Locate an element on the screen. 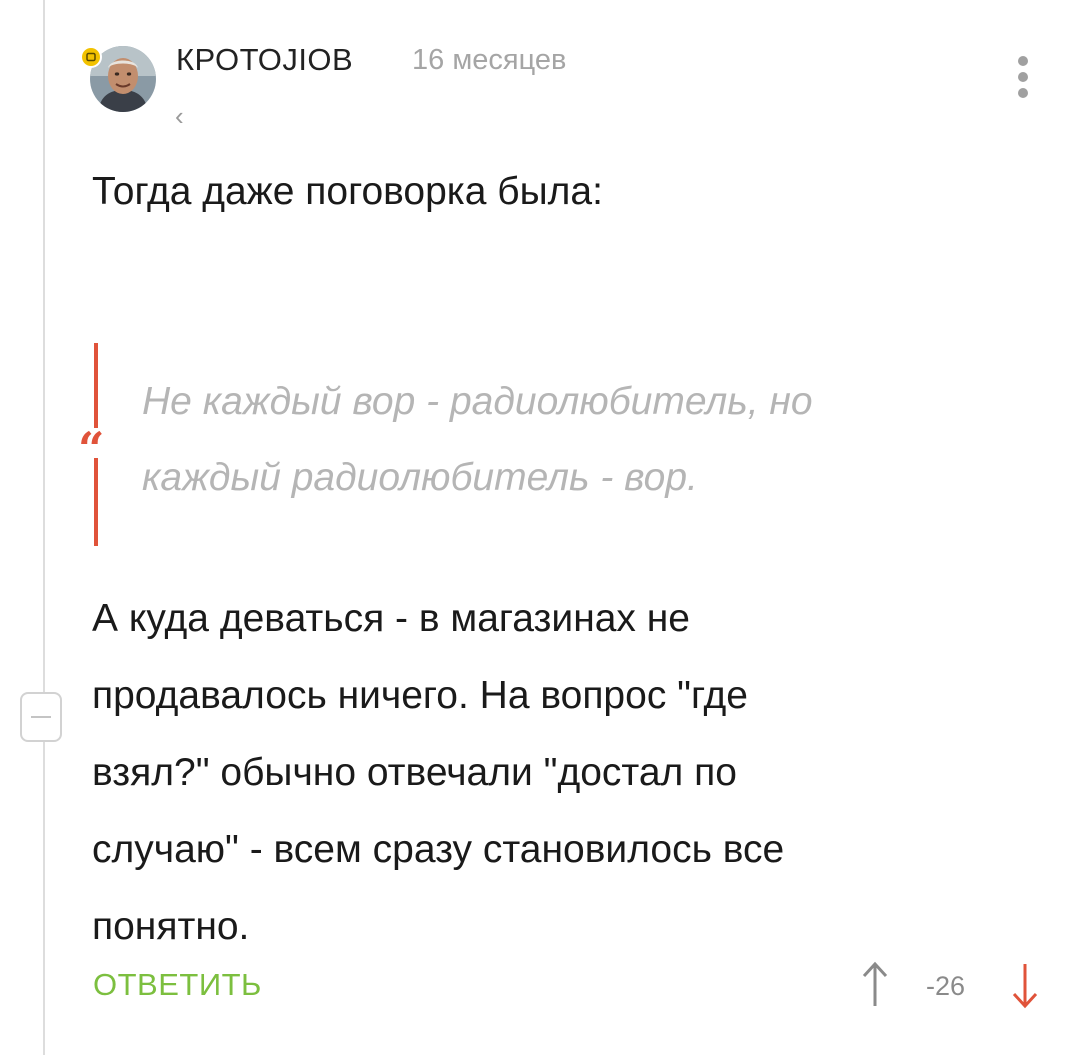 Image resolution: width=1080 pixels, height=1055 pixels. minus-icon is located at coordinates (41, 717).